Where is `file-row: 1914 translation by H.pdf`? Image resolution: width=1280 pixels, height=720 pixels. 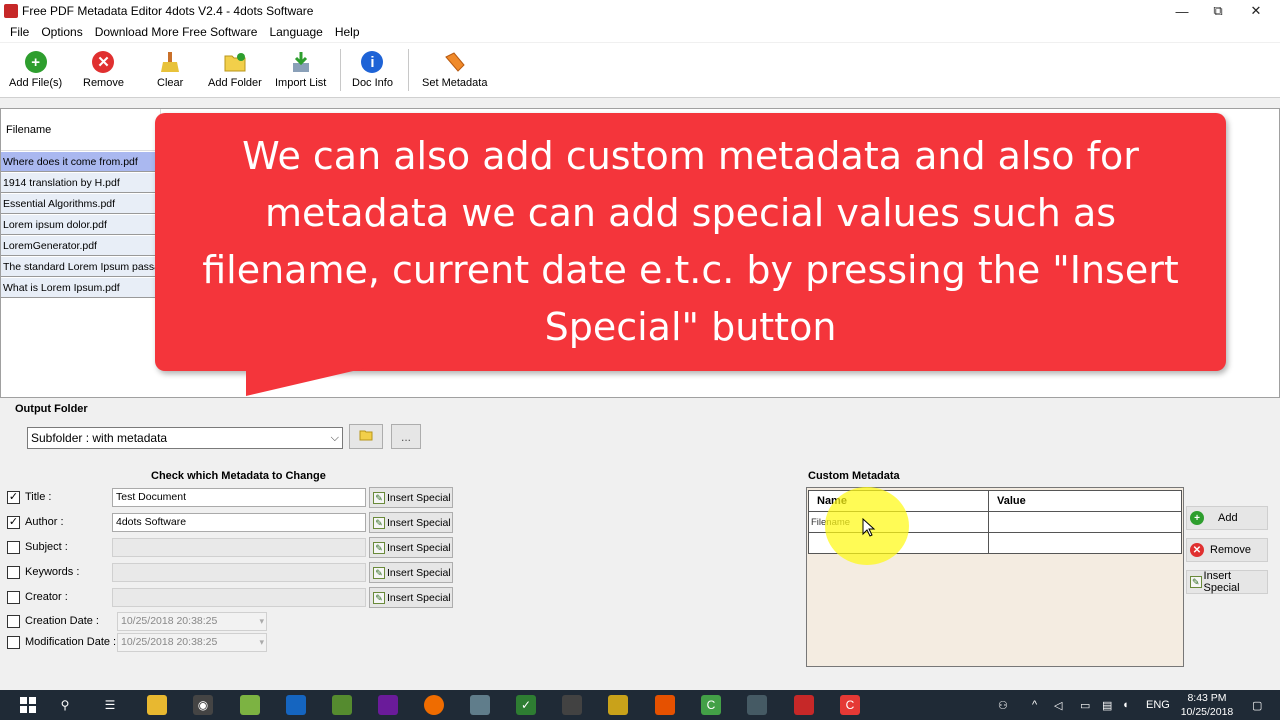 file-row: 1914 translation by H.pdf is located at coordinates (81, 183).